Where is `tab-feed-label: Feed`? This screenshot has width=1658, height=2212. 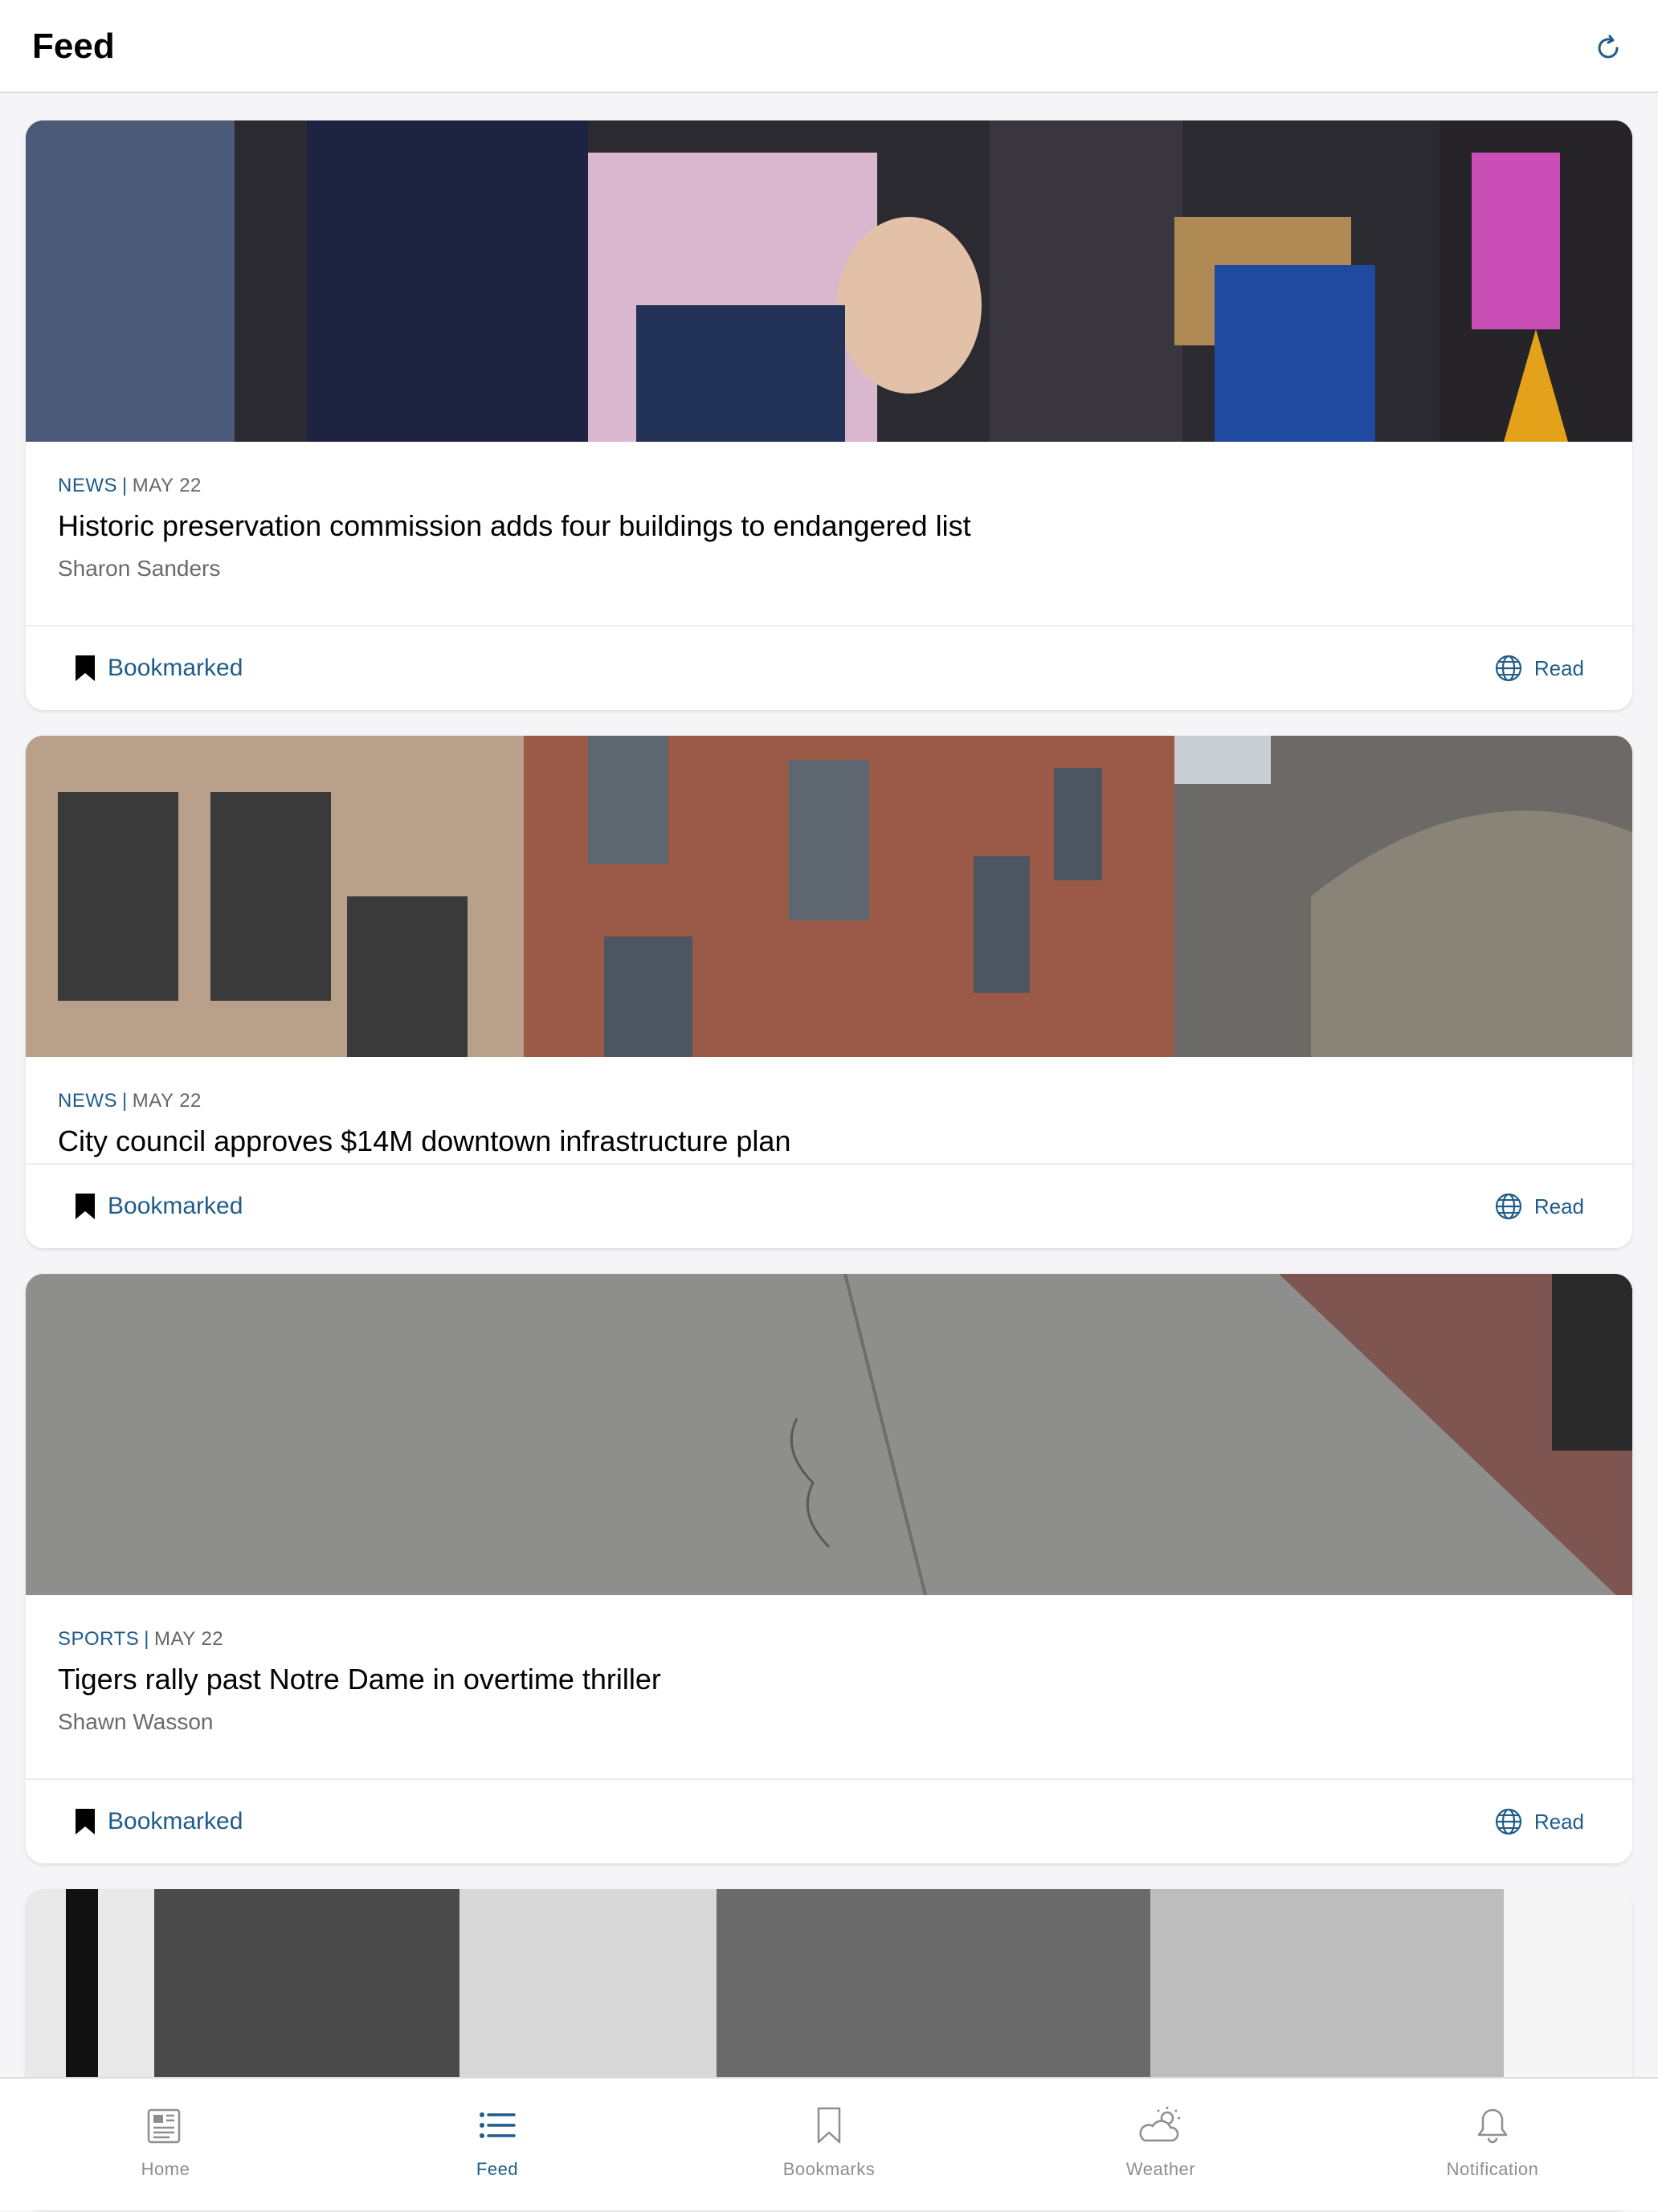 tab-feed-label: Feed is located at coordinates (497, 2169).